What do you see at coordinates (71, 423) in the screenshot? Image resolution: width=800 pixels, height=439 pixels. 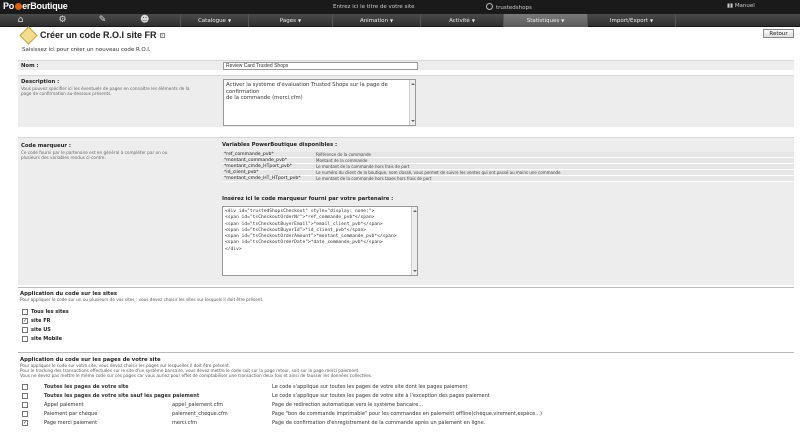 I see `page-label: Page merci paiement` at bounding box center [71, 423].